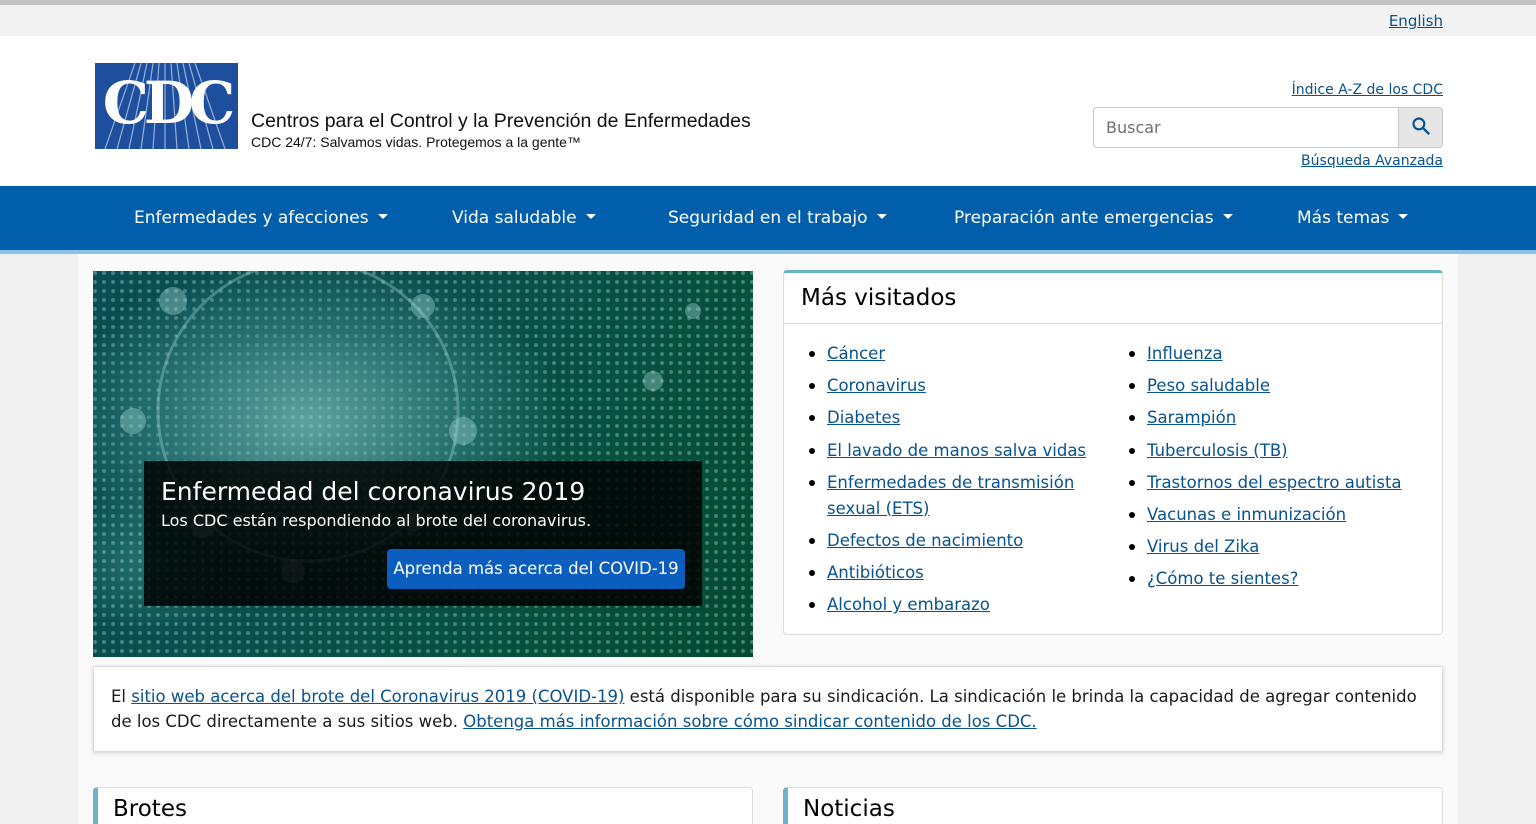 This screenshot has width=1536, height=824. Describe the element at coordinates (373, 491) in the screenshot. I see `hero-title: Enfermedad del coronavirus 2019` at that location.